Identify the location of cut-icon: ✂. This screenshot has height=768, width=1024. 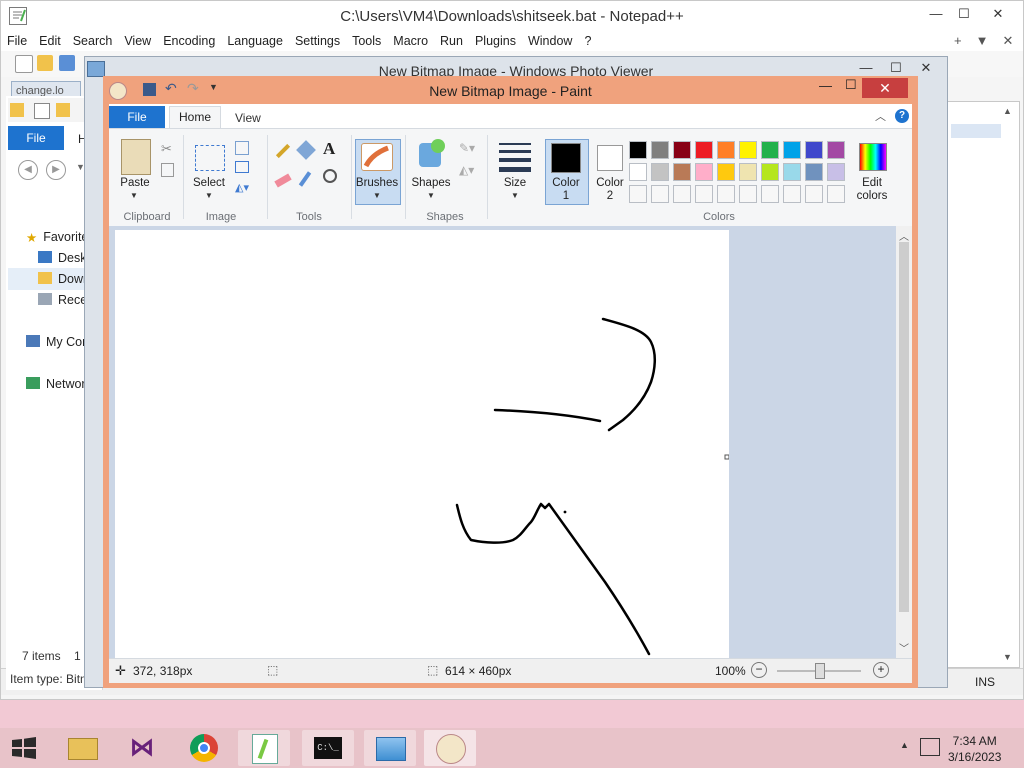
(166, 149).